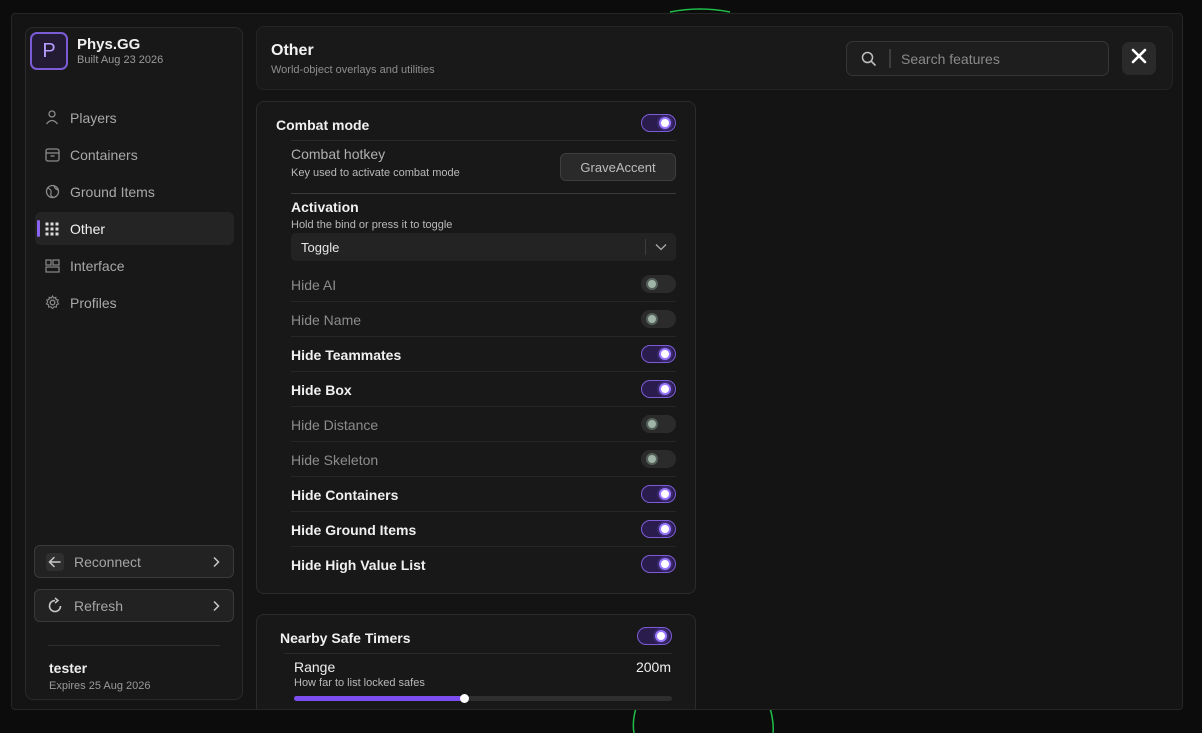 This screenshot has width=1202, height=733. What do you see at coordinates (658, 529) in the screenshot?
I see `hide-ground-items-toggle` at bounding box center [658, 529].